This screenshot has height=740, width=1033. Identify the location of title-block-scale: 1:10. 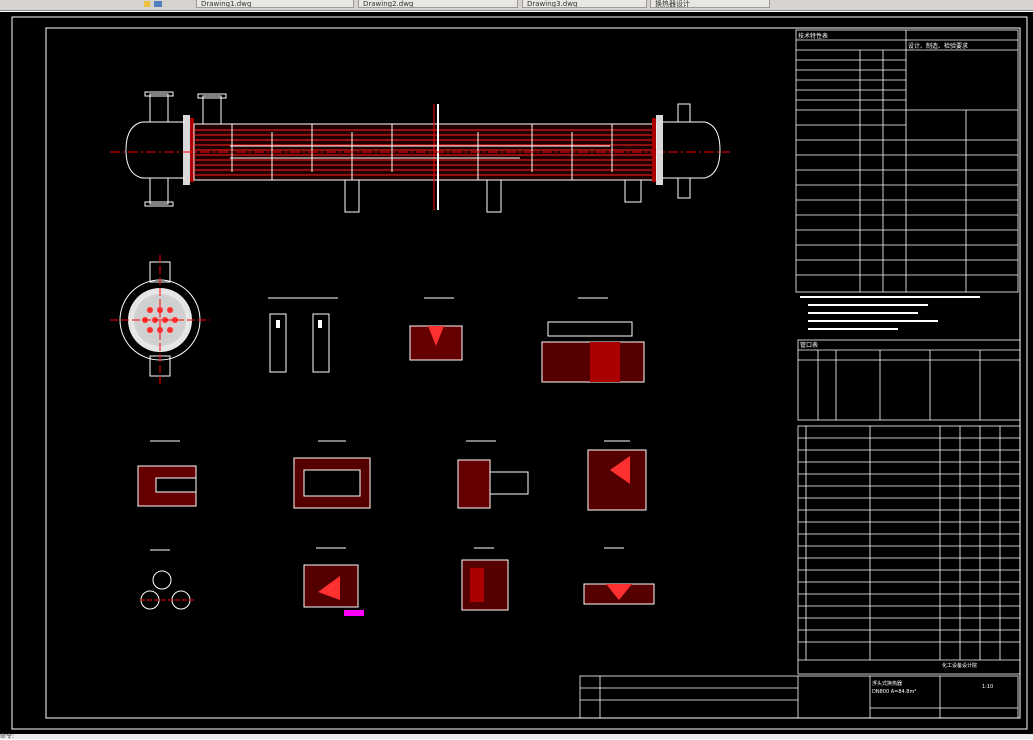
(987, 687).